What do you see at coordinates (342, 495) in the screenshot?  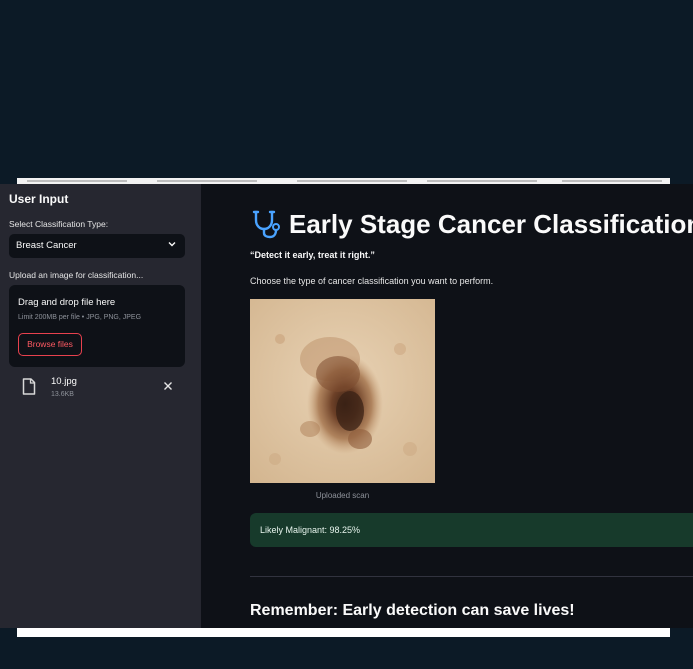 I see `image-caption: Uploaded scan` at bounding box center [342, 495].